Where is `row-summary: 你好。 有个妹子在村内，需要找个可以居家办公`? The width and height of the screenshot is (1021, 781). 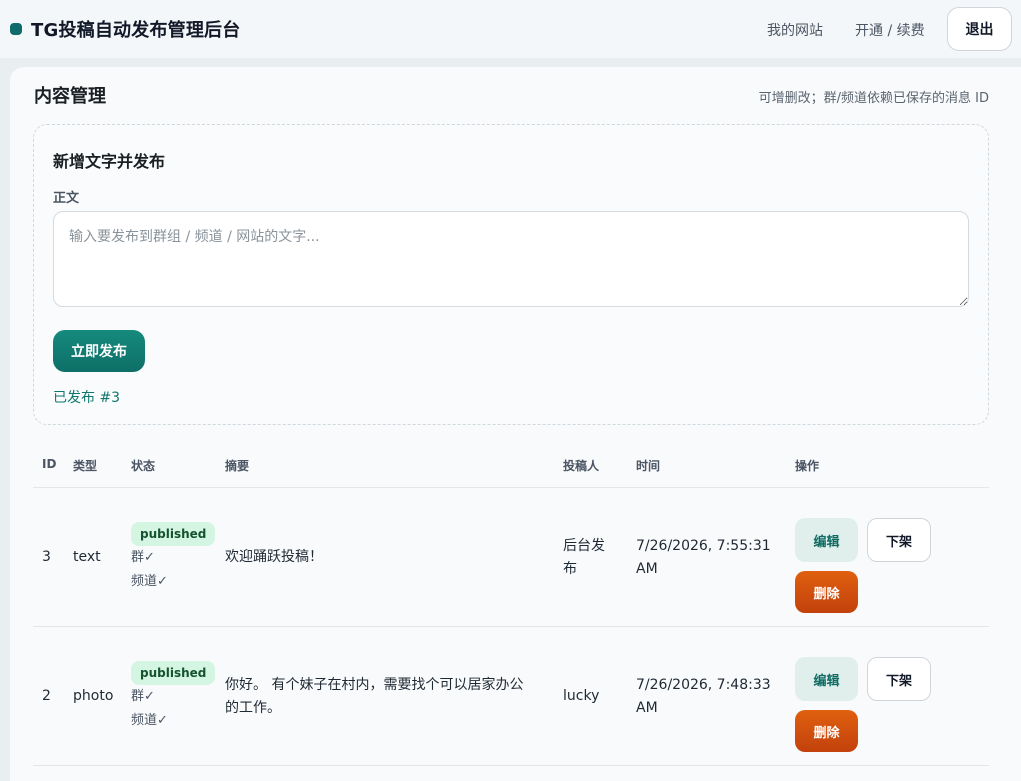 row-summary: 你好。 有个妹子在村内，需要找个可以居家办公 is located at coordinates (374, 685).